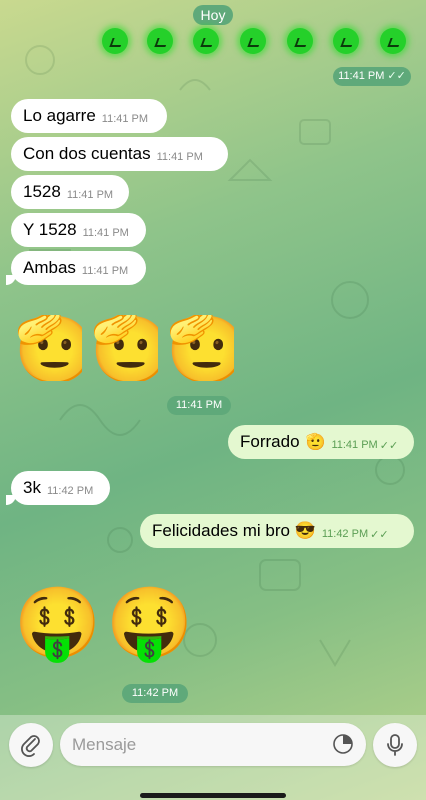  I want to click on message-input: Mensaje, so click(213, 744).